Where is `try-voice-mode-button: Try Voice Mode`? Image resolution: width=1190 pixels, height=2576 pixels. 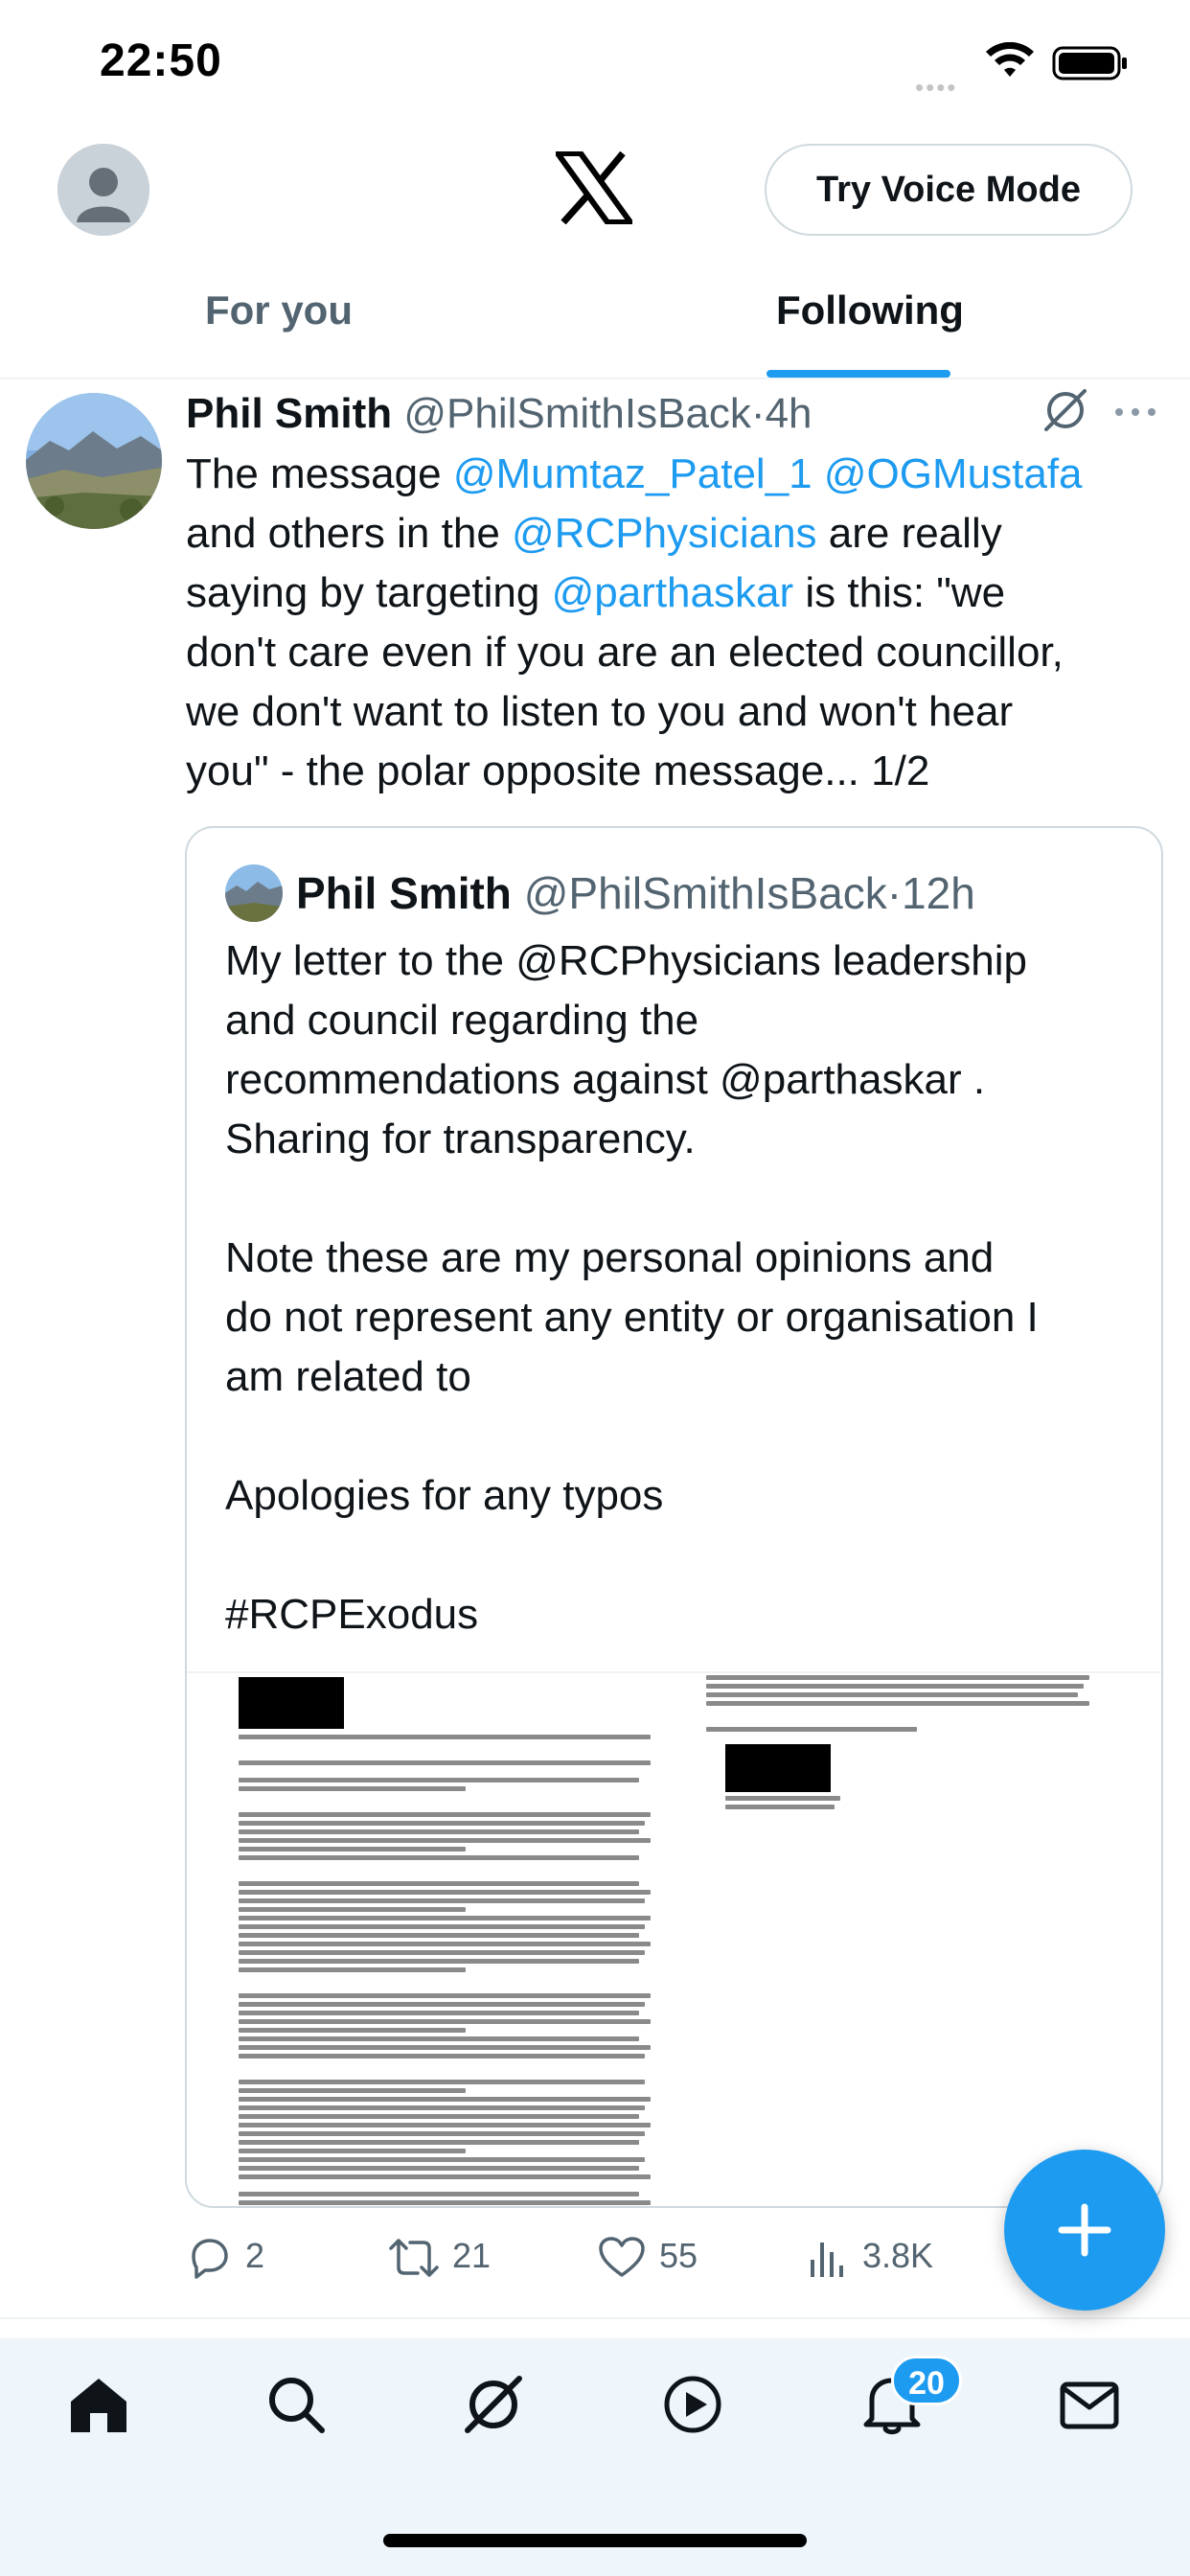
try-voice-mode-button: Try Voice Mode is located at coordinates (949, 190).